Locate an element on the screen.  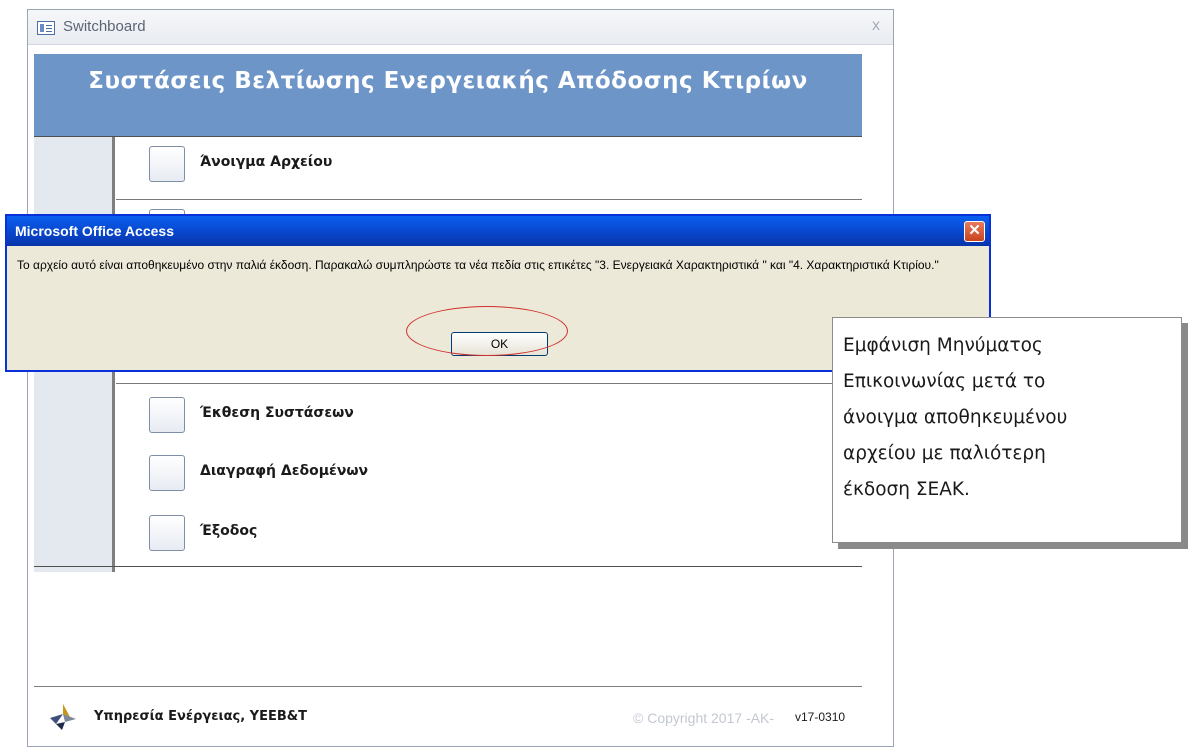
ok-highlight-ellipse is located at coordinates (487, 331).